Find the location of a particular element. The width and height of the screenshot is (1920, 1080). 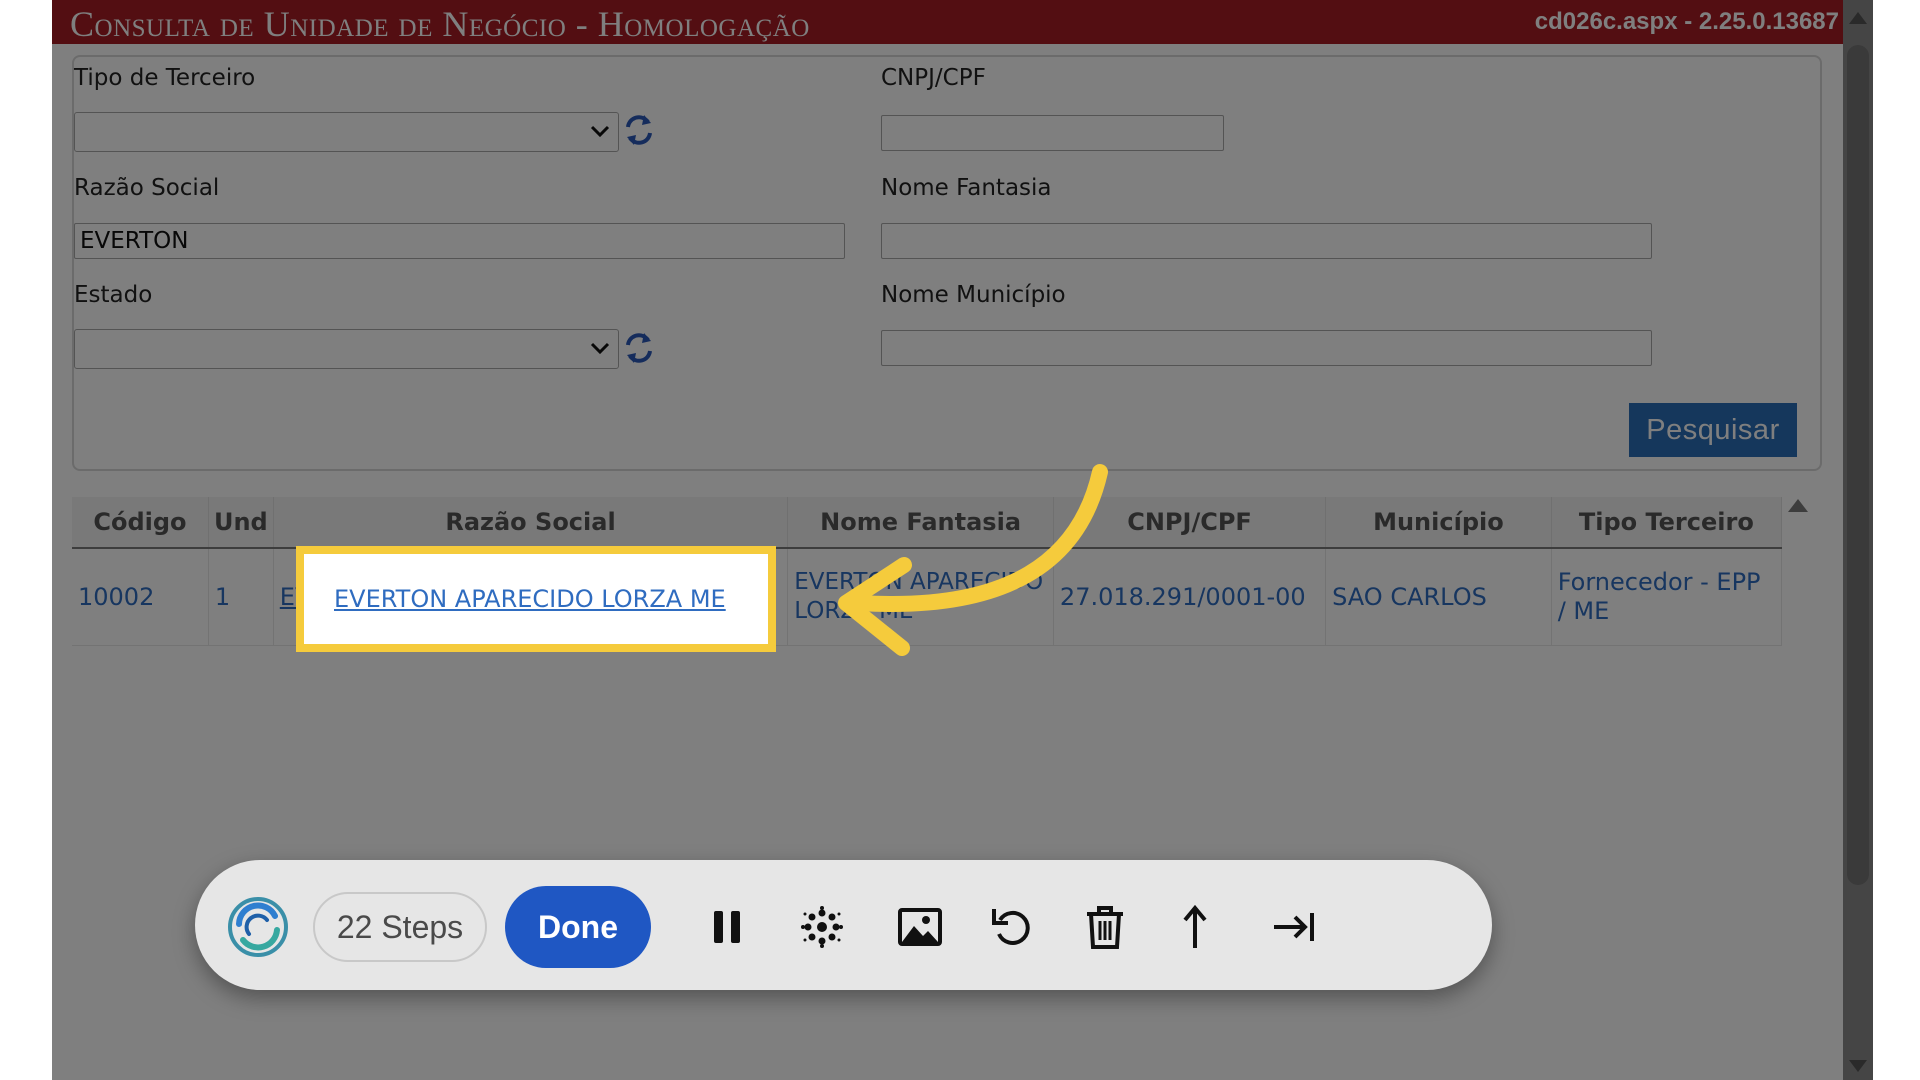

done-button: Done is located at coordinates (578, 927).